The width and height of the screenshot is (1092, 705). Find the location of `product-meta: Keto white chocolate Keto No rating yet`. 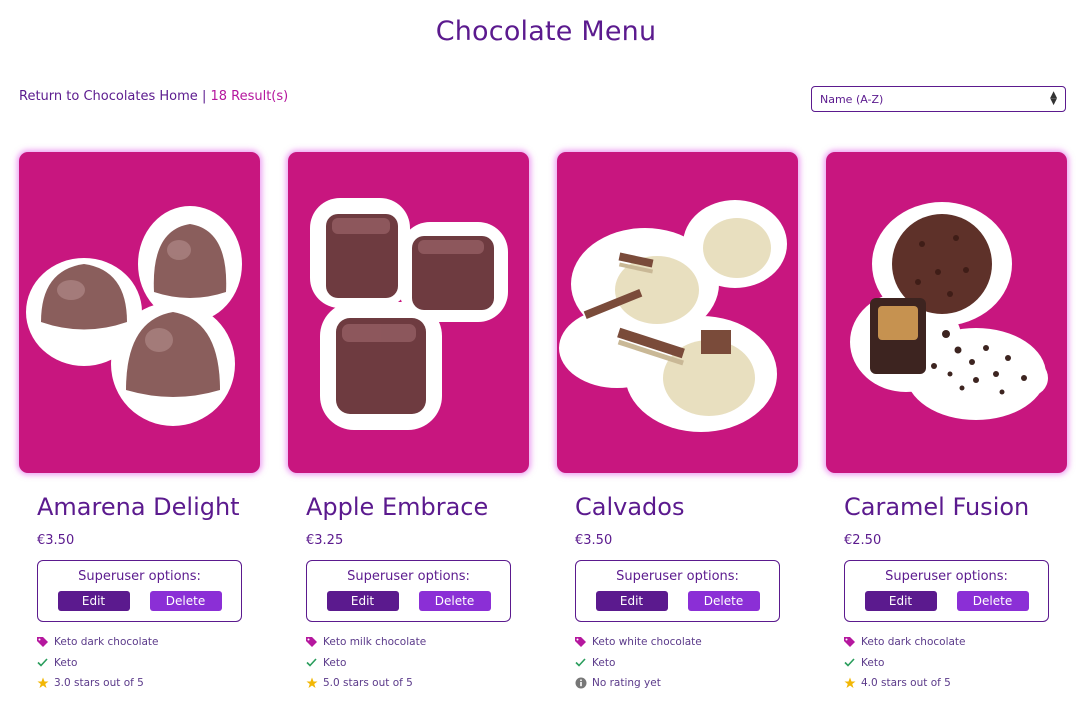

product-meta: Keto white chocolate Keto No rating yet is located at coordinates (686, 663).